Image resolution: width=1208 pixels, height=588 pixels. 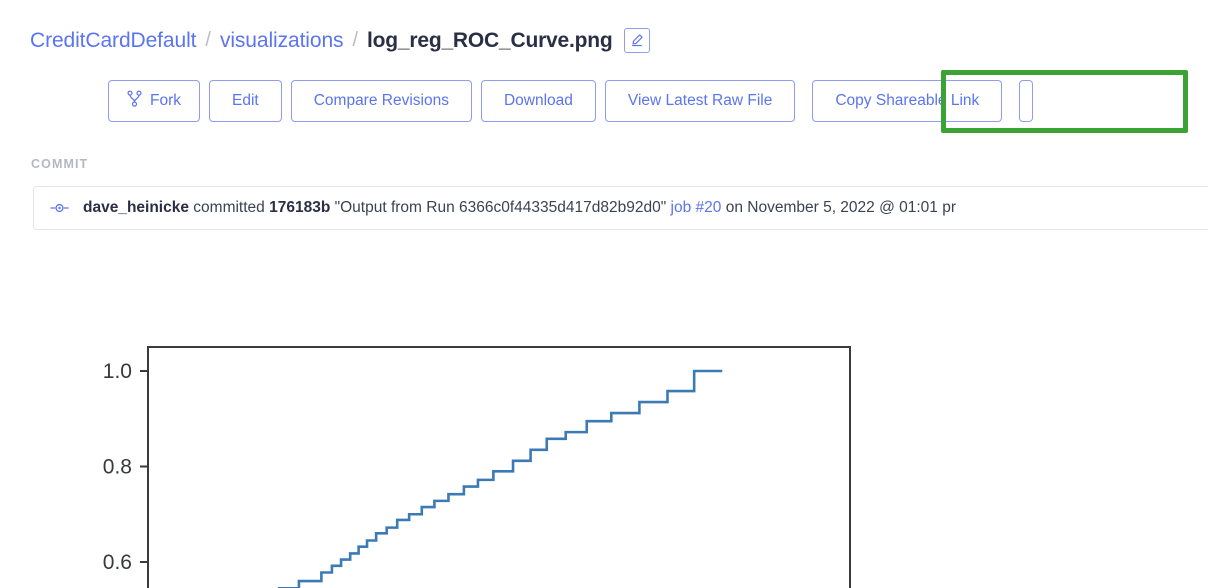 I want to click on fork-button-label: Fork, so click(x=165, y=100).